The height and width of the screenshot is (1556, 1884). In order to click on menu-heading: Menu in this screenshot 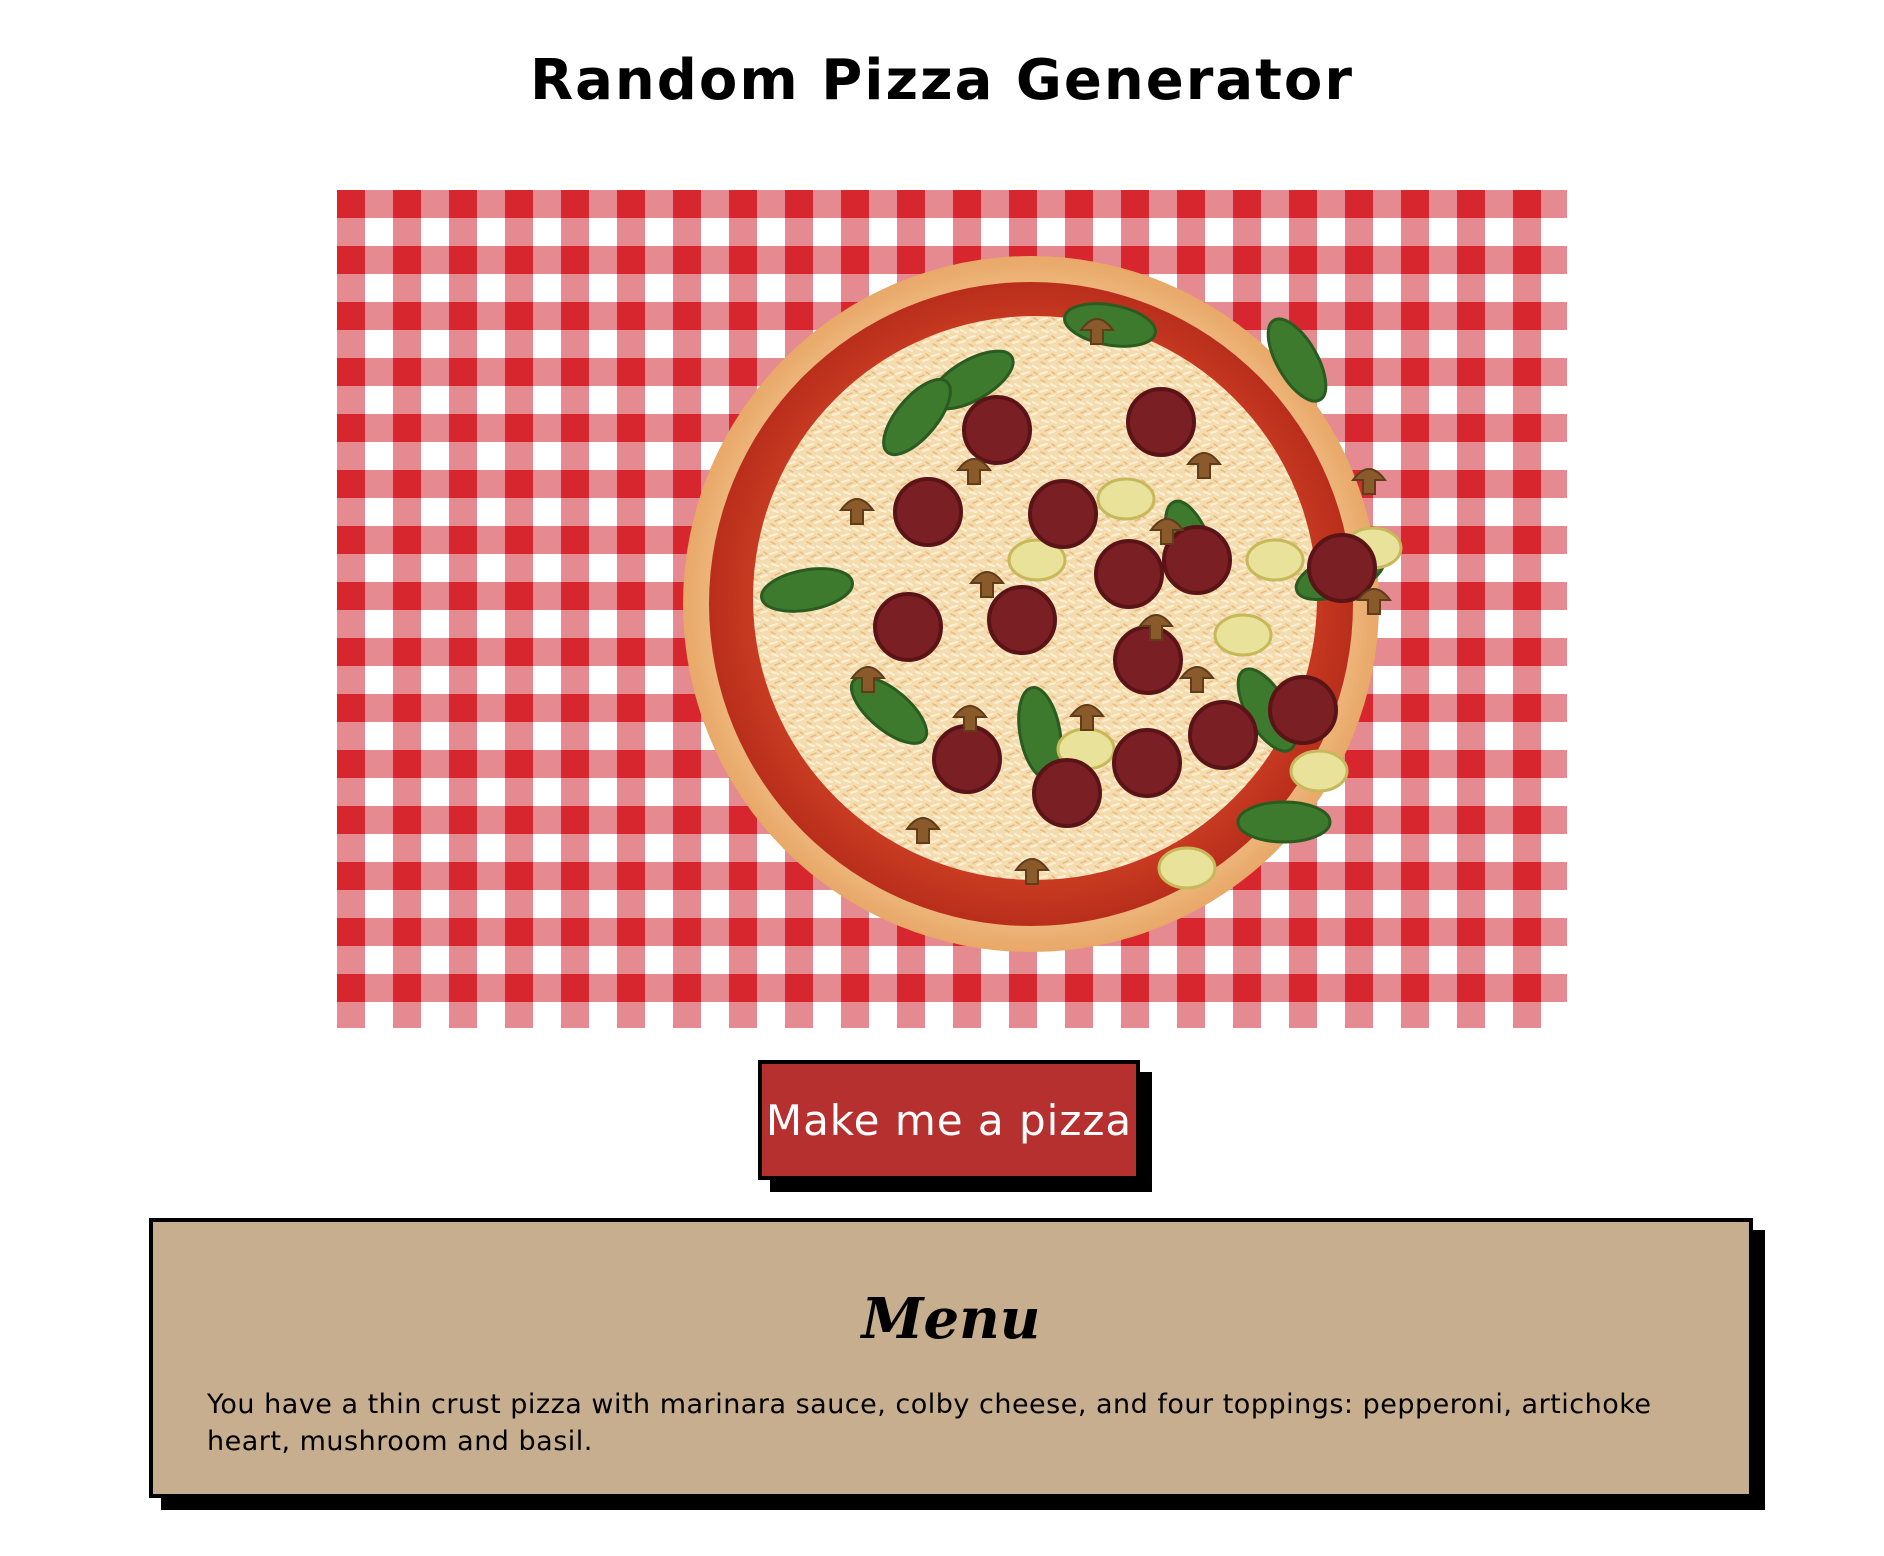, I will do `click(951, 1319)`.